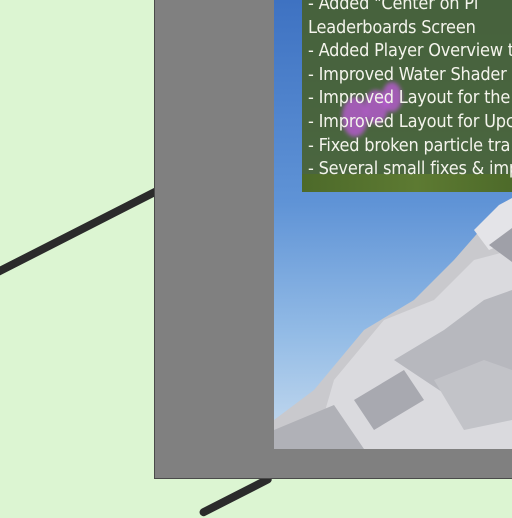  Describe the element at coordinates (81, 233) in the screenshot. I see `background-line-upper` at that location.